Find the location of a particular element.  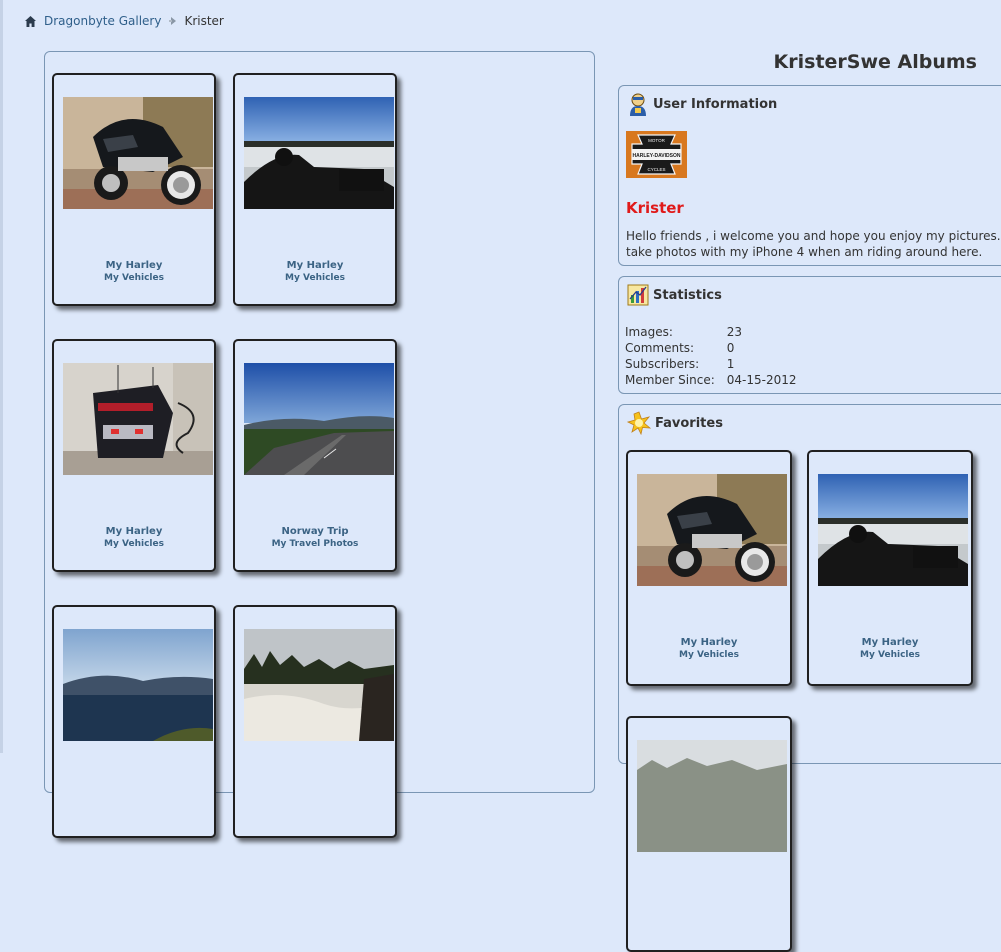

stat-row: Comments: 0 is located at coordinates (717, 348).